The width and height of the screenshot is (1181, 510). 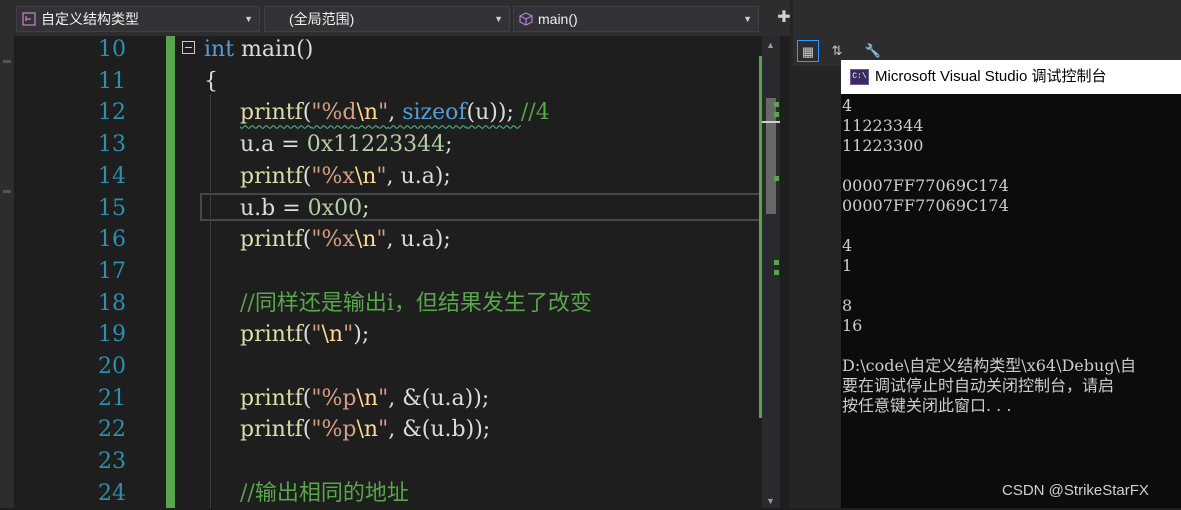 I want to click on line-number: 18, so click(x=112, y=303).